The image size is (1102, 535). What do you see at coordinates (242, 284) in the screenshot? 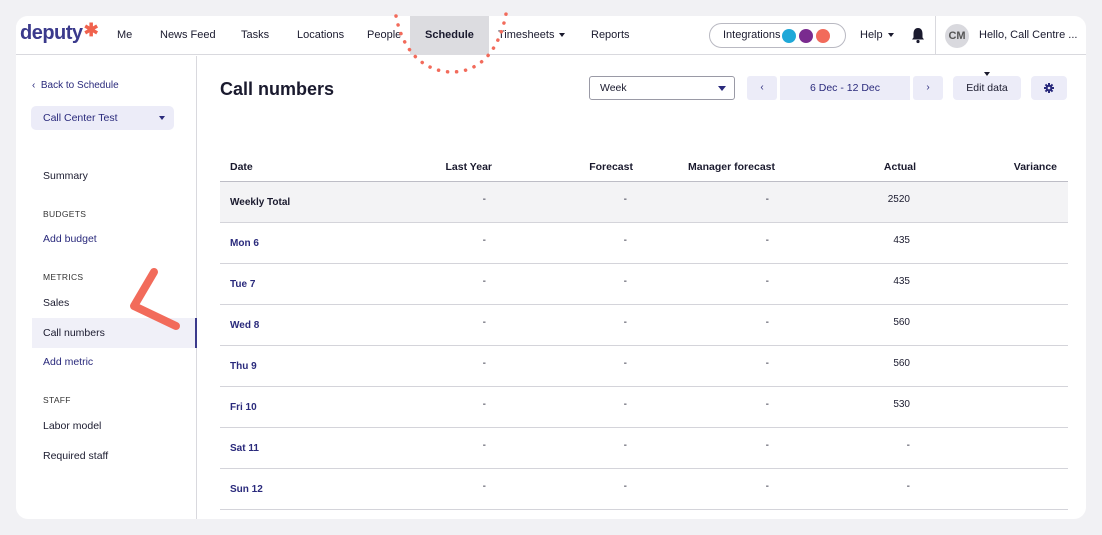
I see `row-date: Tue 7` at bounding box center [242, 284].